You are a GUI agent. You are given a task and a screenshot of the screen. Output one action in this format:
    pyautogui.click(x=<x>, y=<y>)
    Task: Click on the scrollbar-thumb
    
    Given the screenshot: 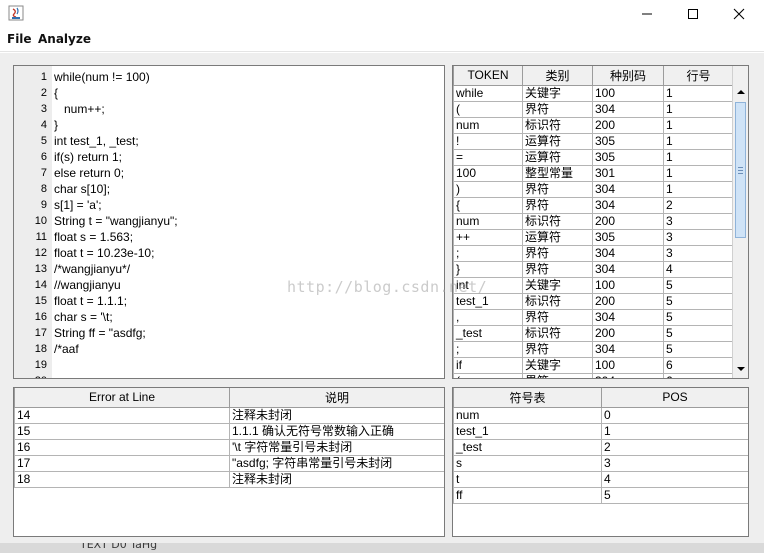 What is the action you would take?
    pyautogui.click(x=740, y=170)
    